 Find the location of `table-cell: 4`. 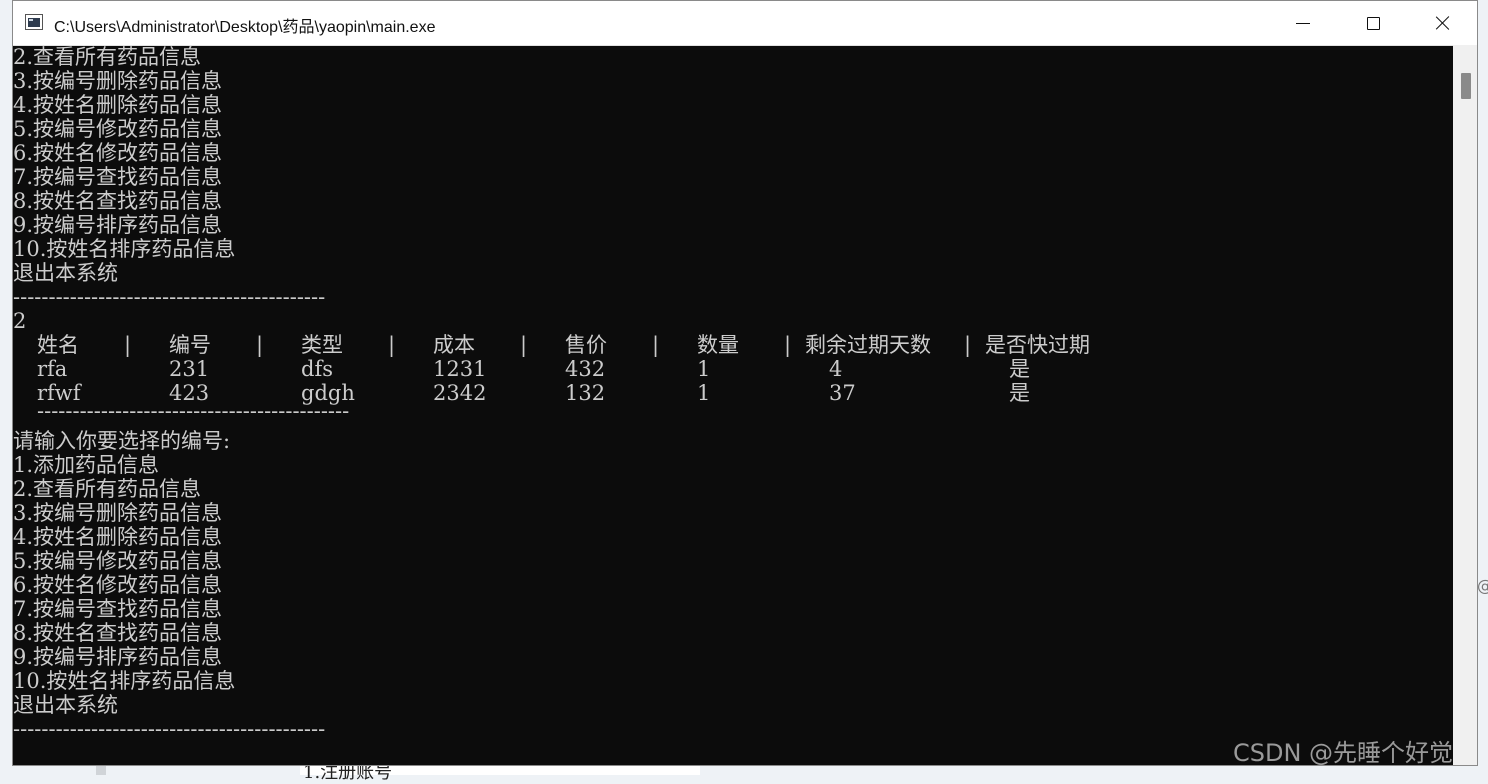

table-cell: 4 is located at coordinates (836, 369).